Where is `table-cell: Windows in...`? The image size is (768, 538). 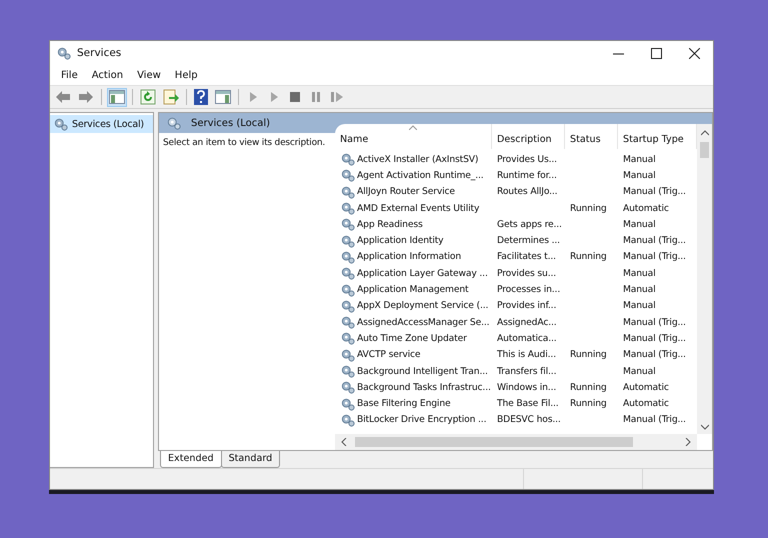
table-cell: Windows in... is located at coordinates (526, 387).